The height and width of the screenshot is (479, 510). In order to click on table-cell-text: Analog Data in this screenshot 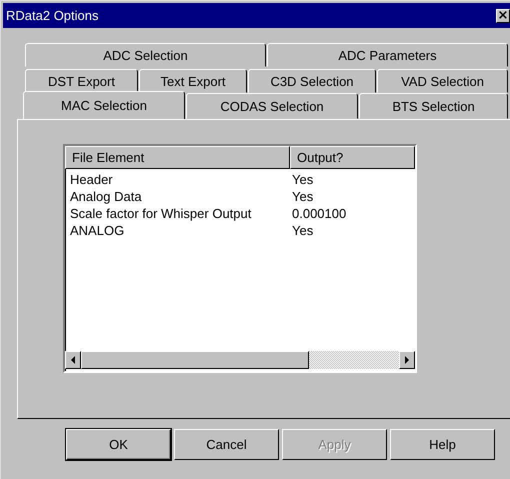, I will do `click(106, 196)`.